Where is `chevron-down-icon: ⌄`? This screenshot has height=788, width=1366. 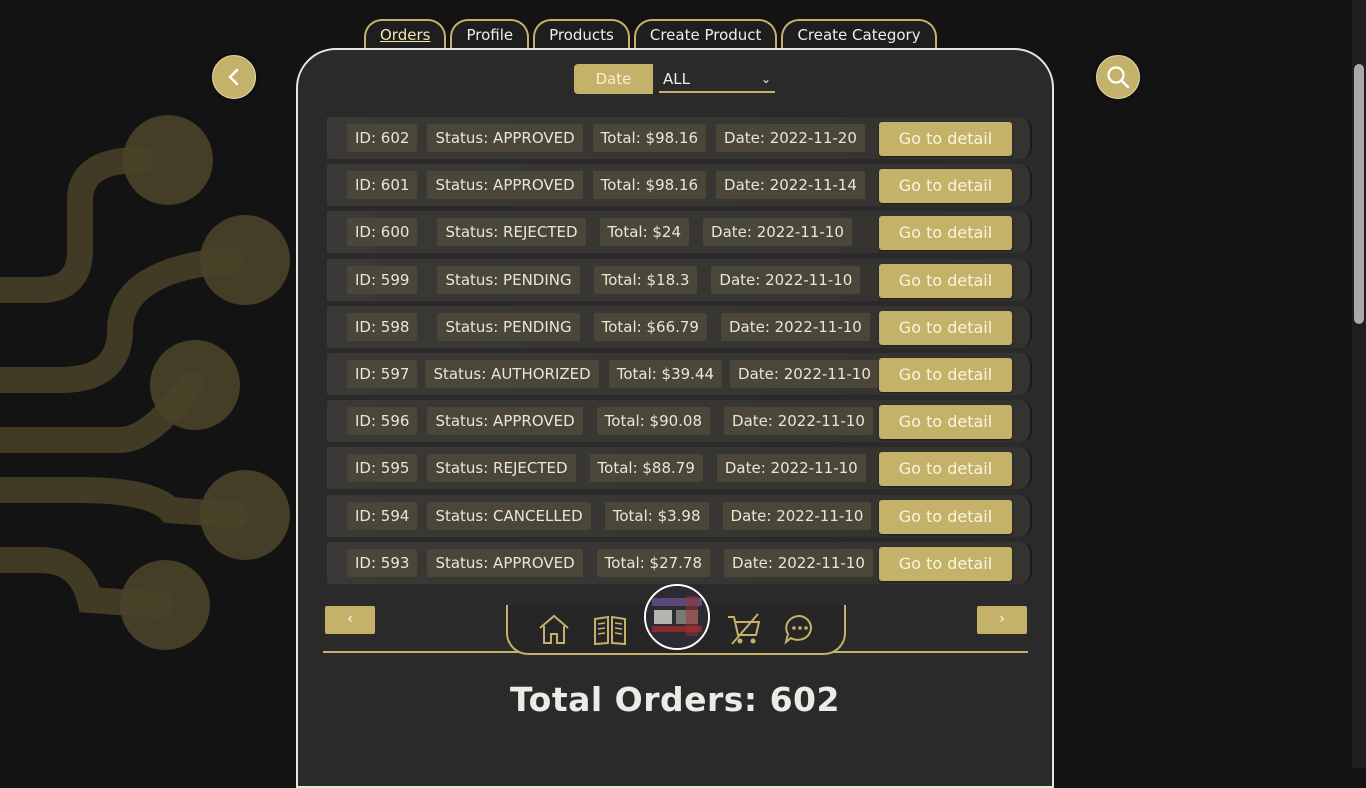
chevron-down-icon: ⌄ is located at coordinates (765, 79).